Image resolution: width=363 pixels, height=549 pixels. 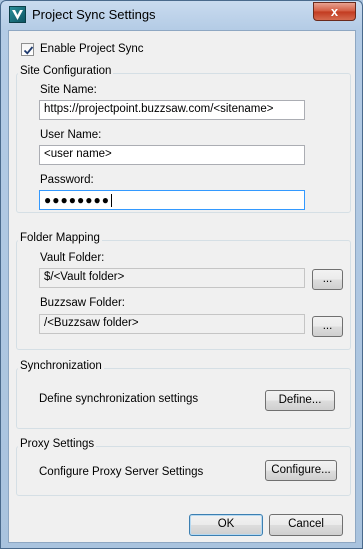 I want to click on buzzsaw-folder-label: Buzzsaw Folder:, so click(x=83, y=303).